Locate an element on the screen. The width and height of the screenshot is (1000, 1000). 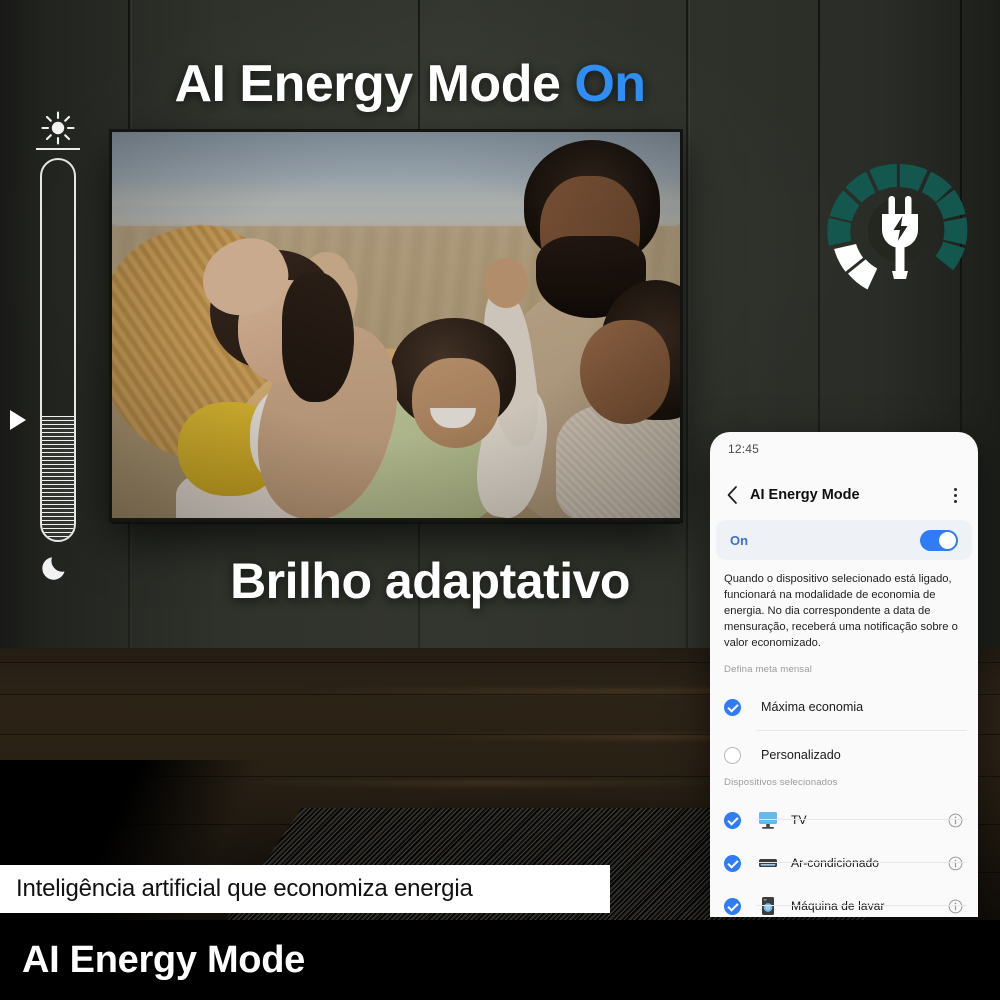
device-row-ar-condicionado: Ar-condicionado is located at coordinates (845, 863).